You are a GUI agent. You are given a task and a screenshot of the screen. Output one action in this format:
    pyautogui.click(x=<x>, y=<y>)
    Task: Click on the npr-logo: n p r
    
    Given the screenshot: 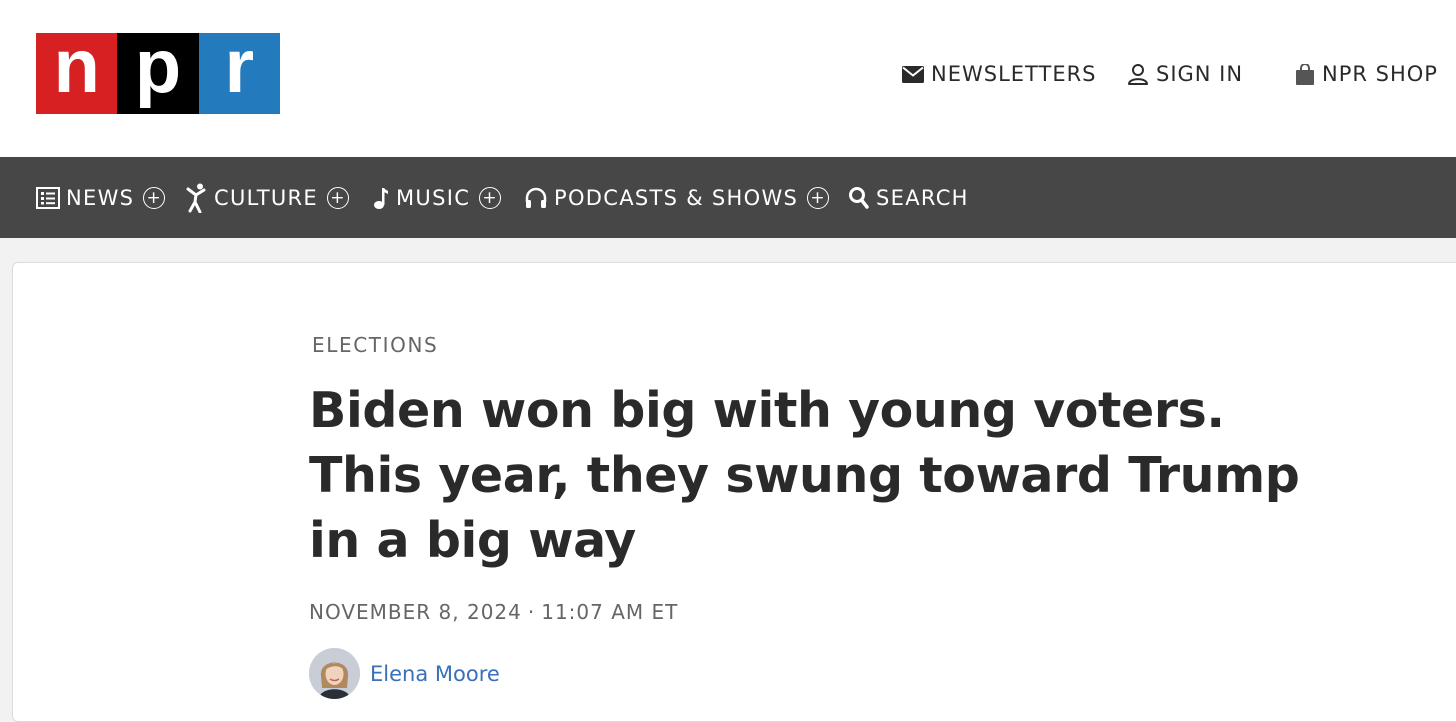 What is the action you would take?
    pyautogui.click(x=158, y=71)
    